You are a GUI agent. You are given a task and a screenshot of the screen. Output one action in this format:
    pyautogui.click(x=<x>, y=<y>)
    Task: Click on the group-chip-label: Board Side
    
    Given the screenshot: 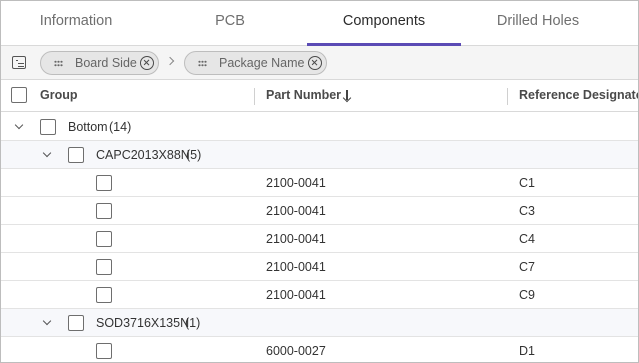 What is the action you would take?
    pyautogui.click(x=106, y=63)
    